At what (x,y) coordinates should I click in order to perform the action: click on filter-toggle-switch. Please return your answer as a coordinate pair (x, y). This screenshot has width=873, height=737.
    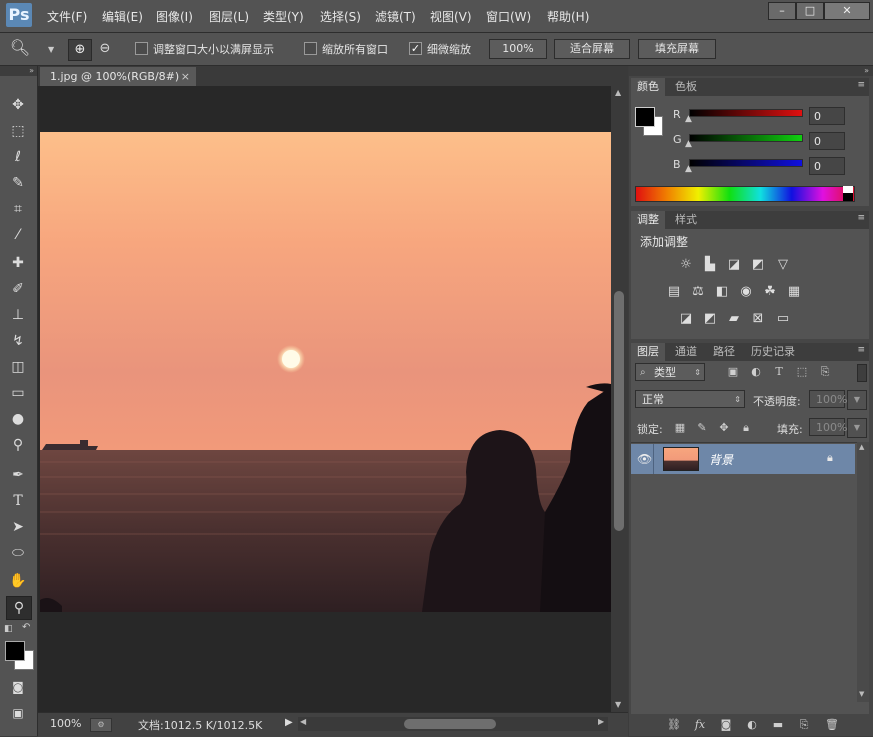
    Looking at the image, I should click on (862, 373).